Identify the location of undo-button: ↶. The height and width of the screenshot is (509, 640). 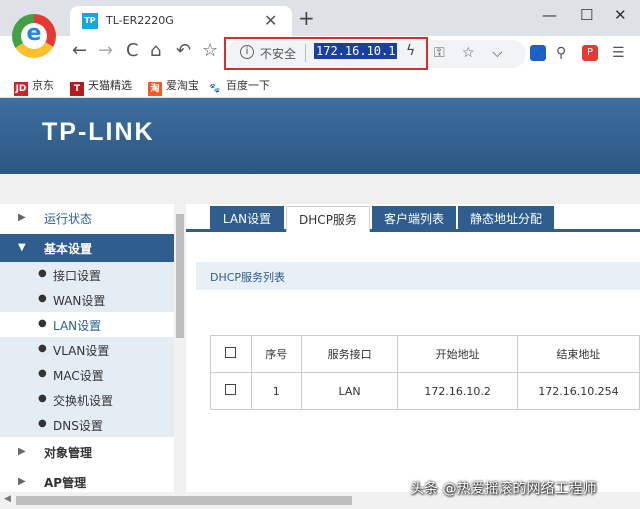
(183, 50).